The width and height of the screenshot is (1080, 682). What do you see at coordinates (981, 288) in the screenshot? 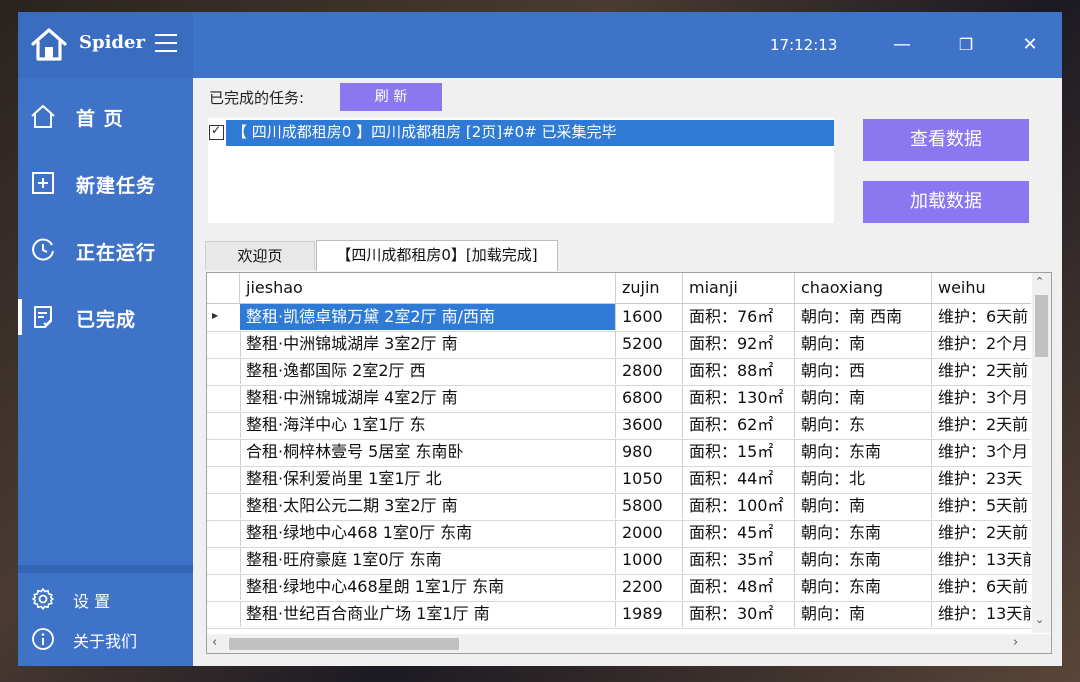
I see `column-header: weihu` at bounding box center [981, 288].